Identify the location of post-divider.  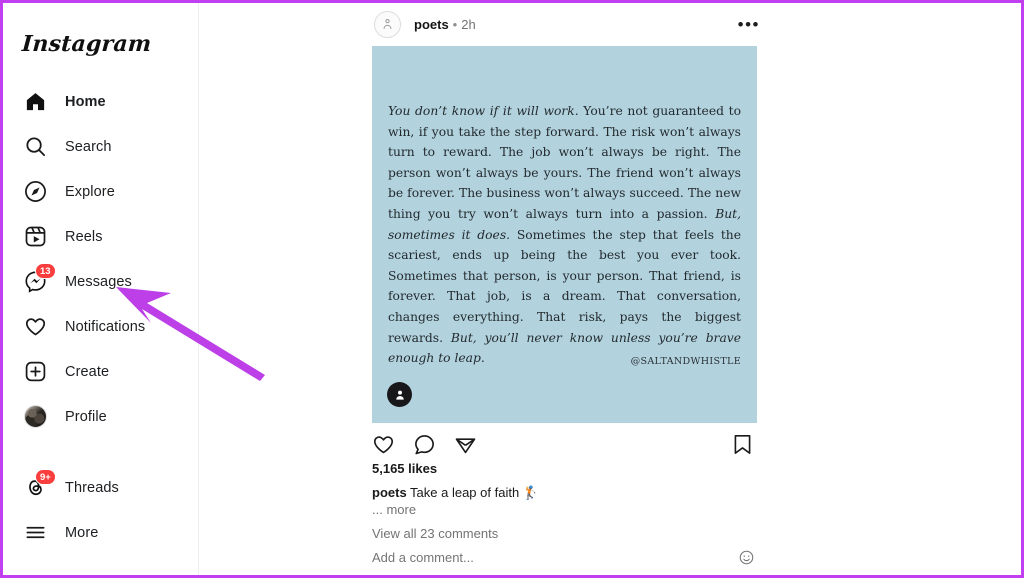
(564, 576).